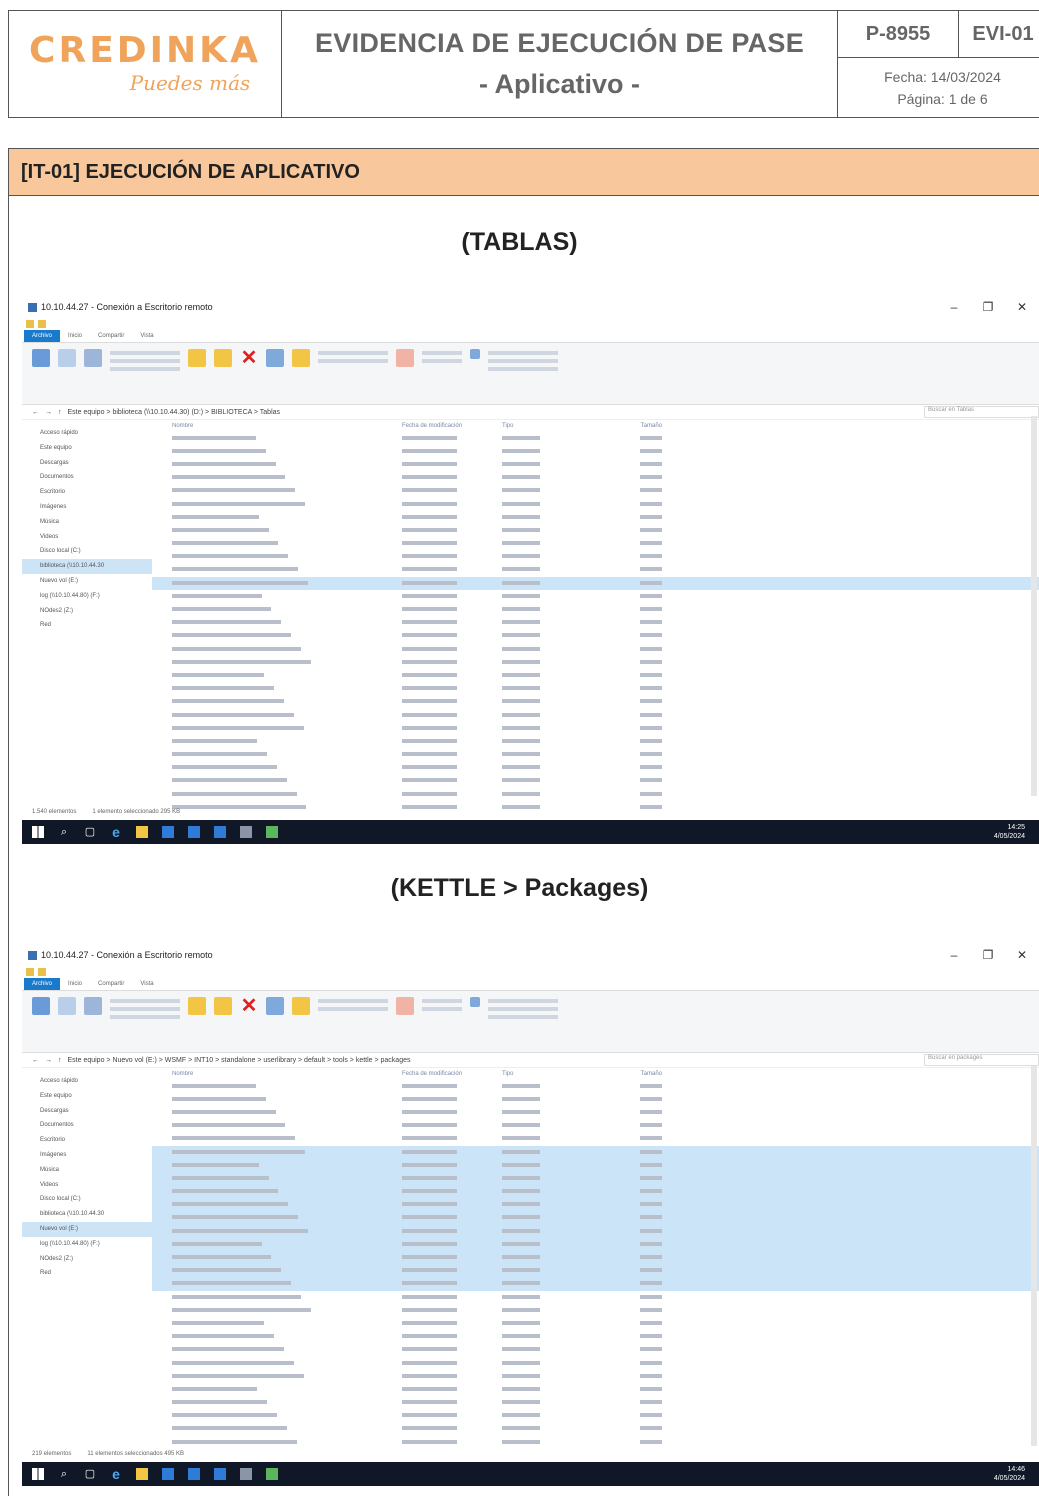 The image size is (1039, 1496). What do you see at coordinates (87, 537) in the screenshot?
I see `nav-item: Videos` at bounding box center [87, 537].